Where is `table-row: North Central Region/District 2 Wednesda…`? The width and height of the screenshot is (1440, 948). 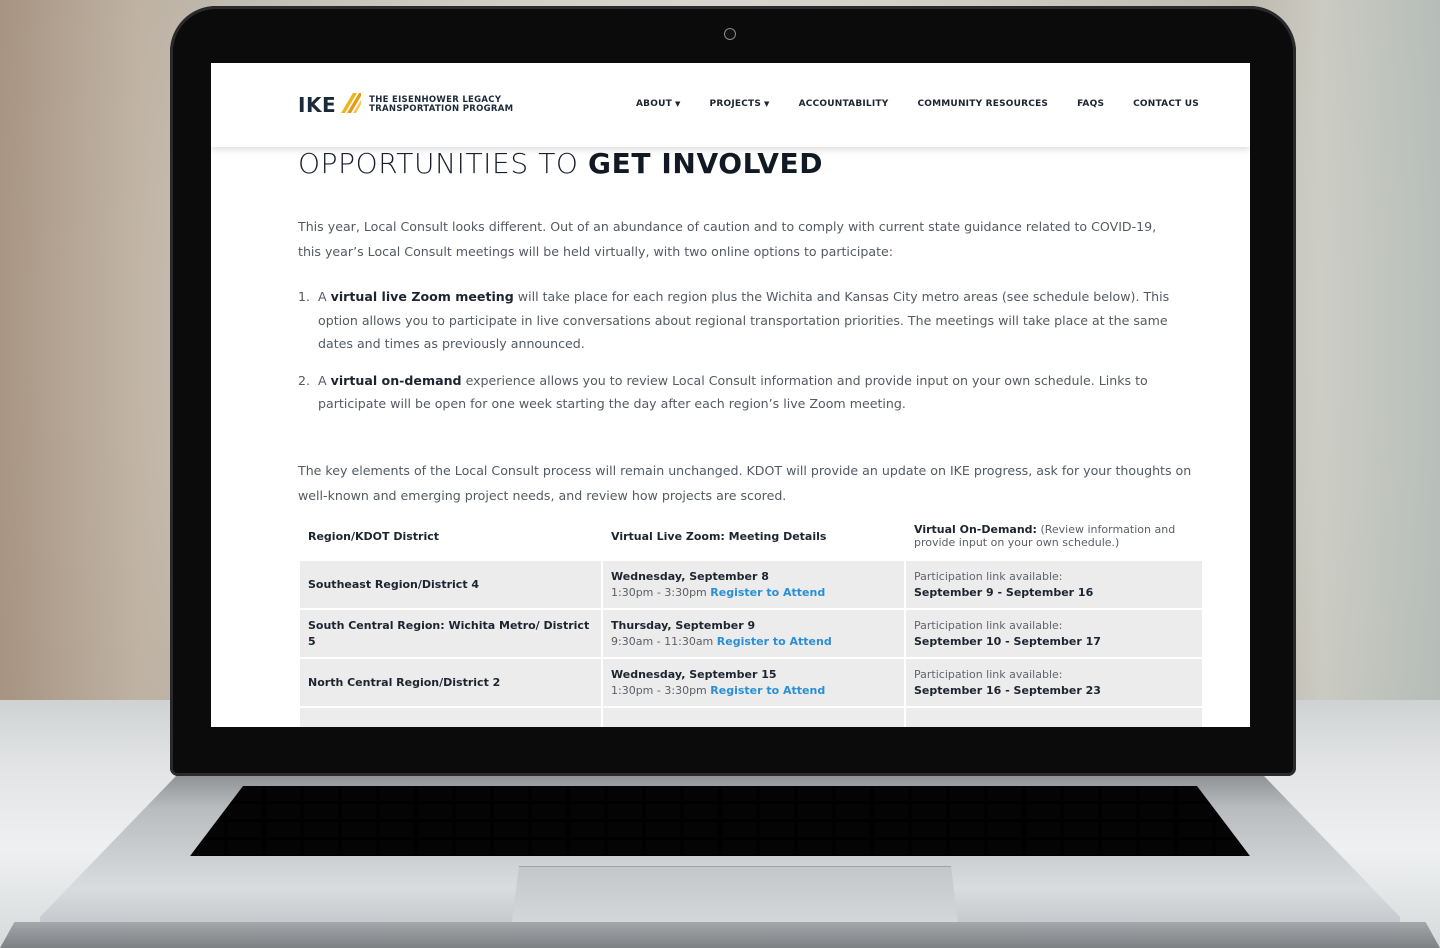
table-row: North Central Region/District 2 Wednesda… is located at coordinates (751, 681).